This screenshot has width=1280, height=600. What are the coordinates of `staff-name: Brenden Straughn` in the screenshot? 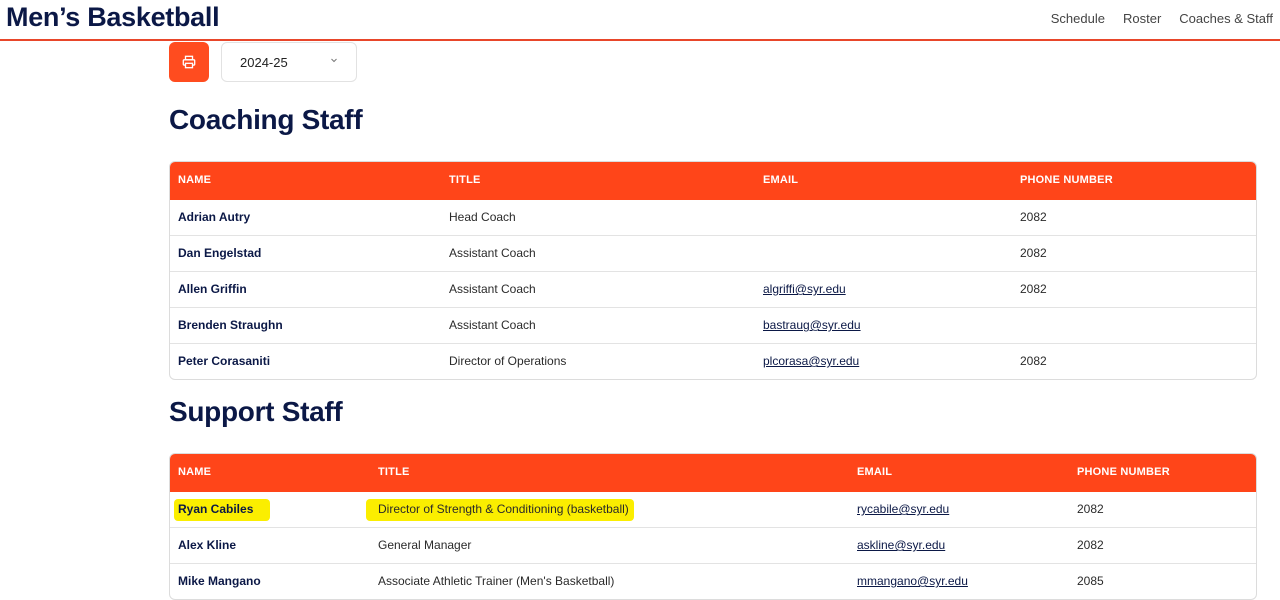 It's located at (230, 325).